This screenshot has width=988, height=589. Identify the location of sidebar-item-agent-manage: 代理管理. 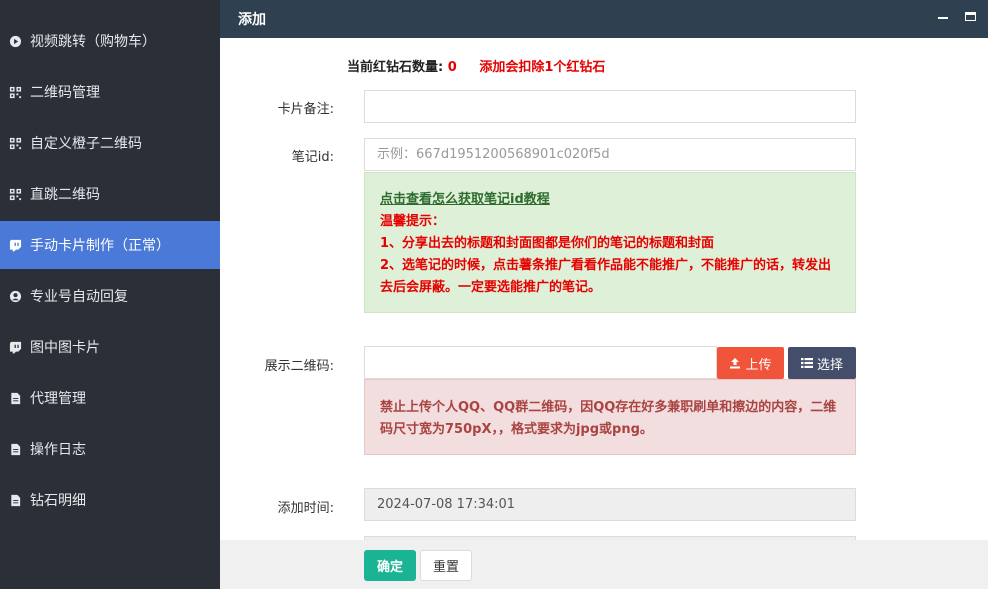
(110, 398).